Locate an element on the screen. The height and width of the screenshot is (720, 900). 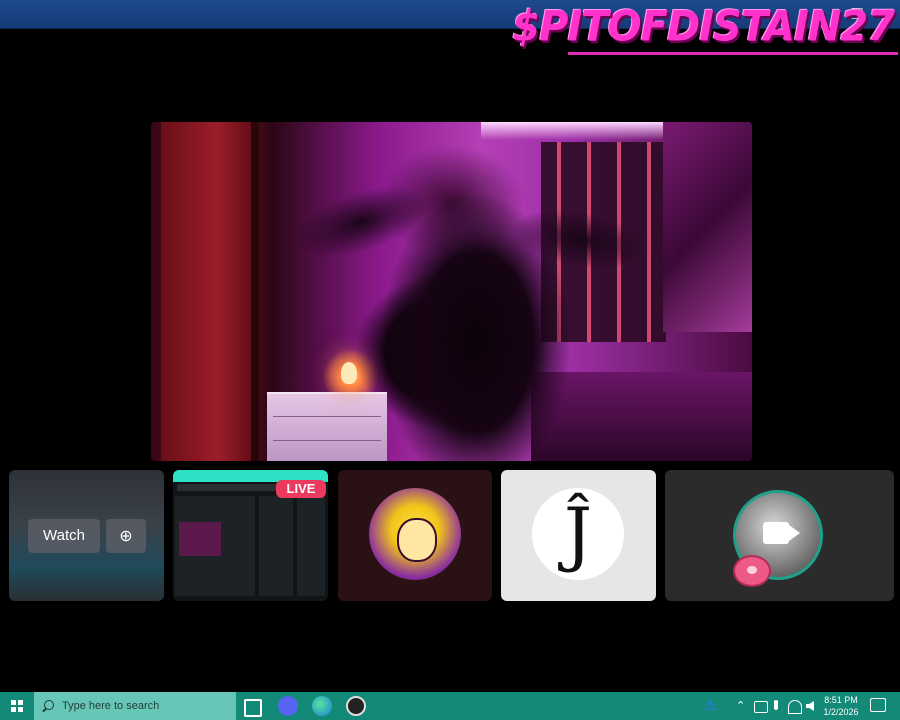
video-poster is located at coordinates (707, 227).